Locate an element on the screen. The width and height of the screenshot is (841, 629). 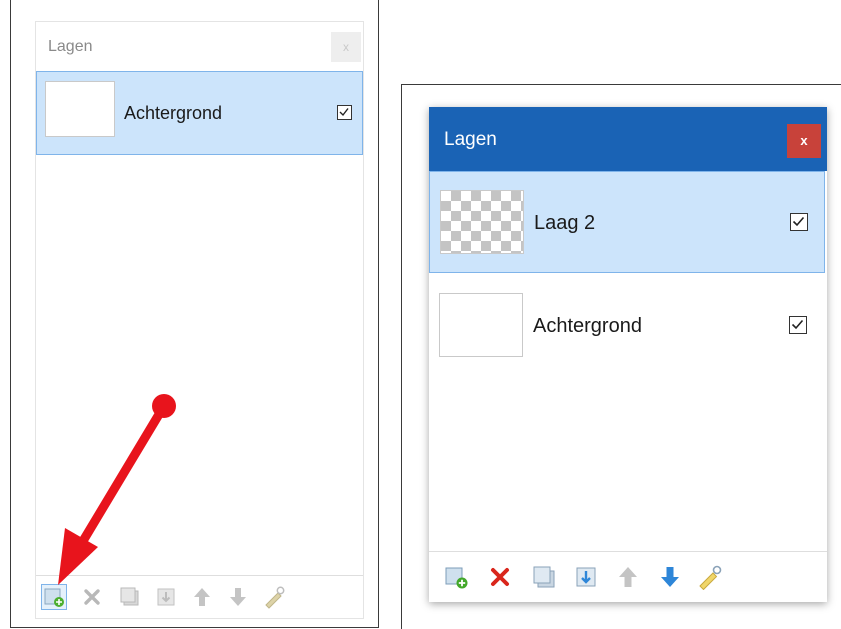
panel-title-bar: Lagen x is located at coordinates (628, 139).